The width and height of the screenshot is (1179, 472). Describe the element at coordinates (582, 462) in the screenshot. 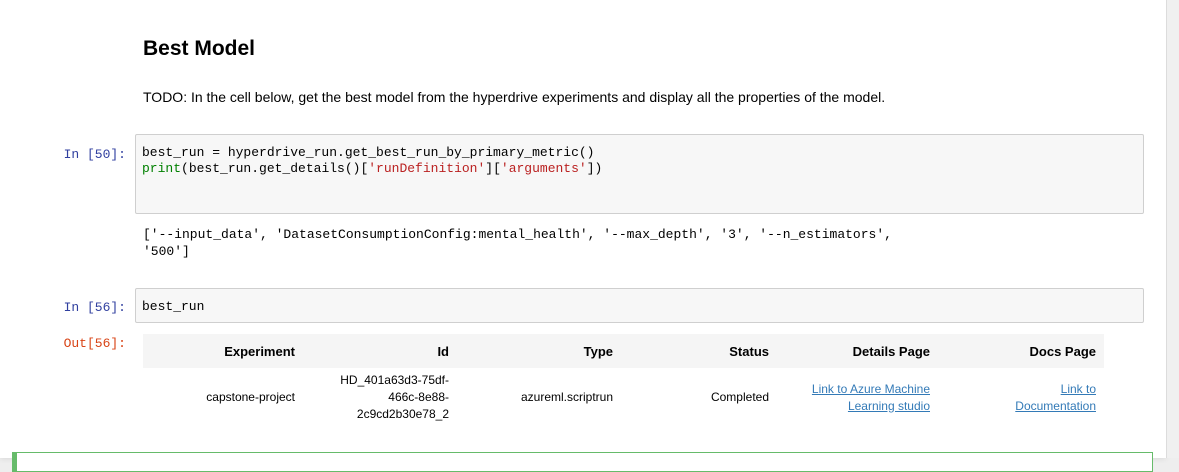

I see `selected-cell` at that location.